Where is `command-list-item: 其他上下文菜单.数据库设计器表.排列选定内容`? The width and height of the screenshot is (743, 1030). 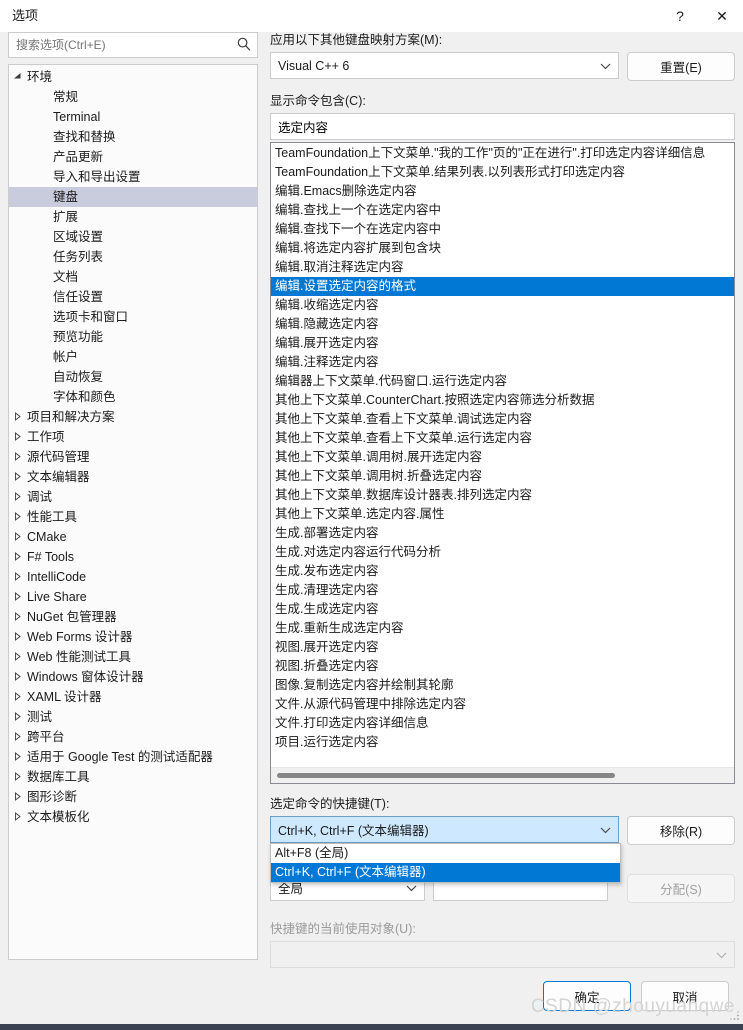
command-list-item: 其他上下文菜单.数据库设计器表.排列选定内容 is located at coordinates (502, 495).